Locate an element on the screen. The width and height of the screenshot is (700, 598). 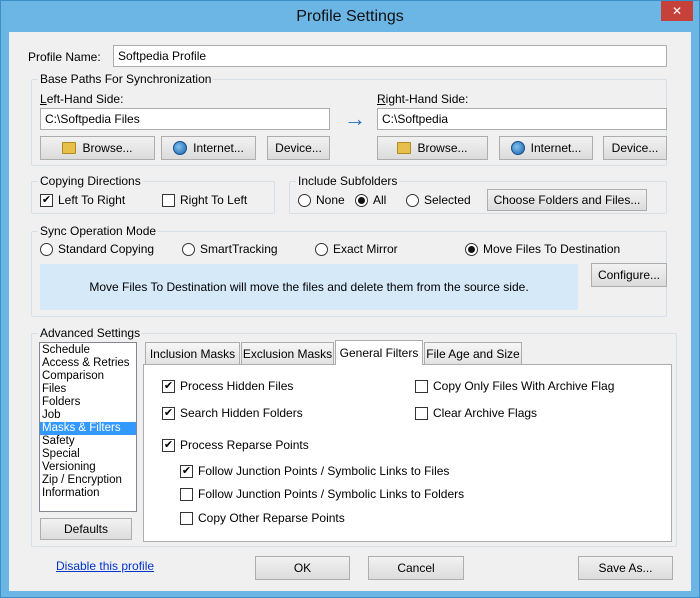
exact-mirror-radio: Exact Mirror is located at coordinates (356, 249).